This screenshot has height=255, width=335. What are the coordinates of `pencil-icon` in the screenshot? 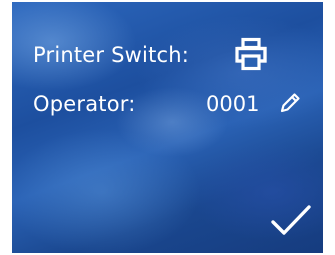 It's located at (290, 103).